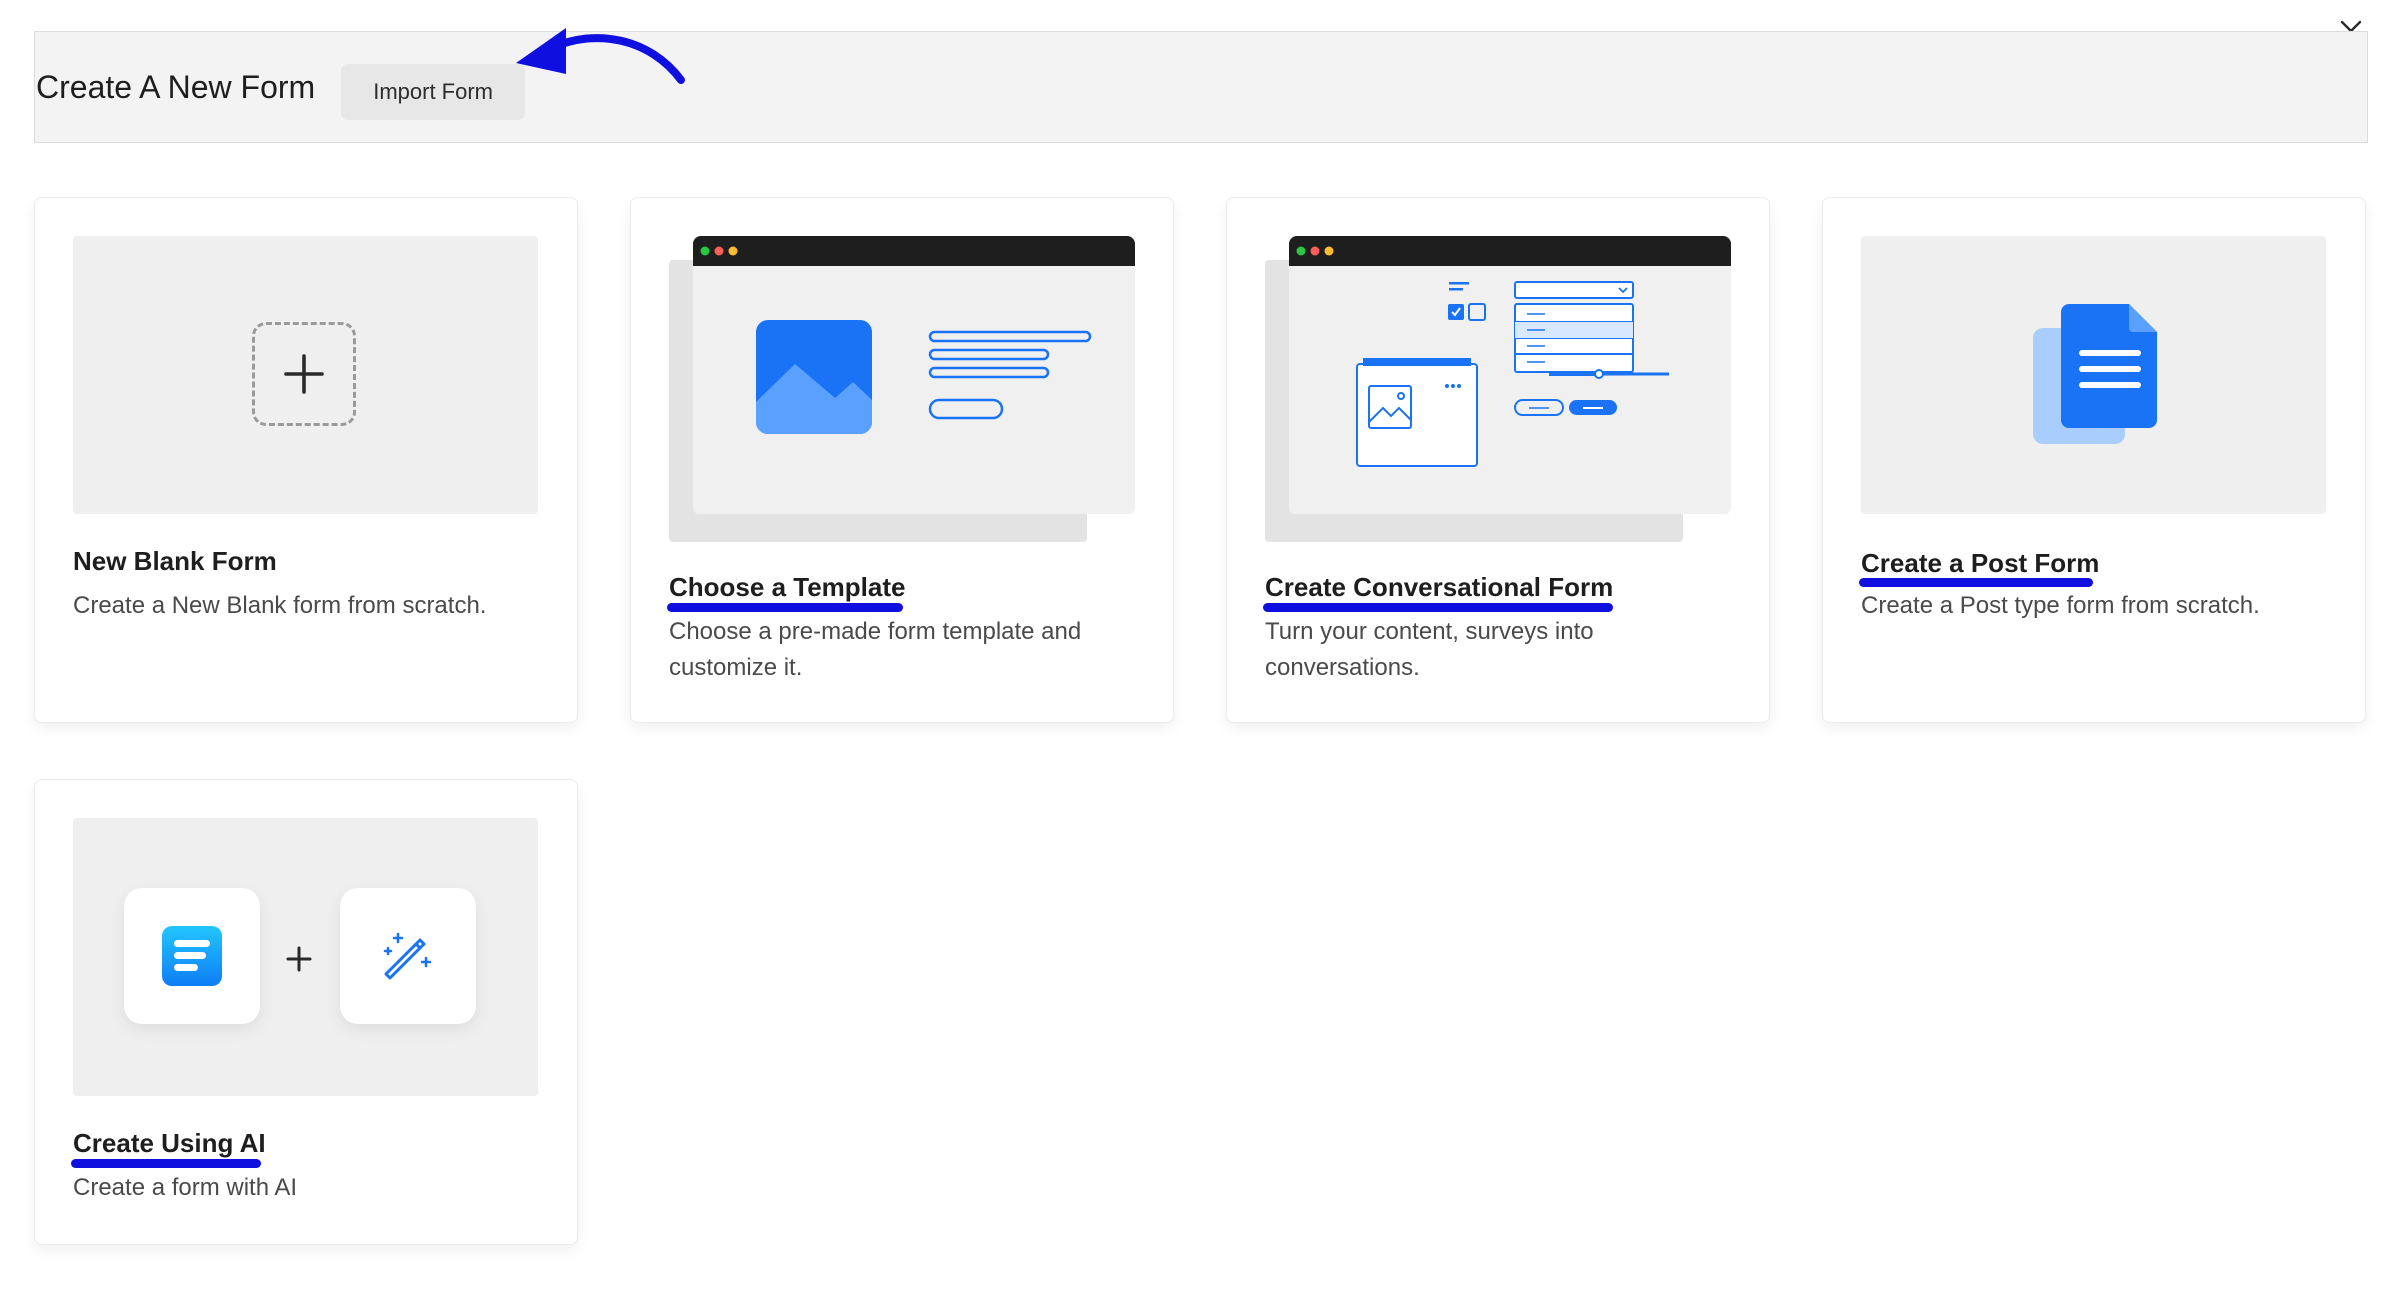  Describe the element at coordinates (1980, 563) in the screenshot. I see `card-title: Create a Post Form` at that location.